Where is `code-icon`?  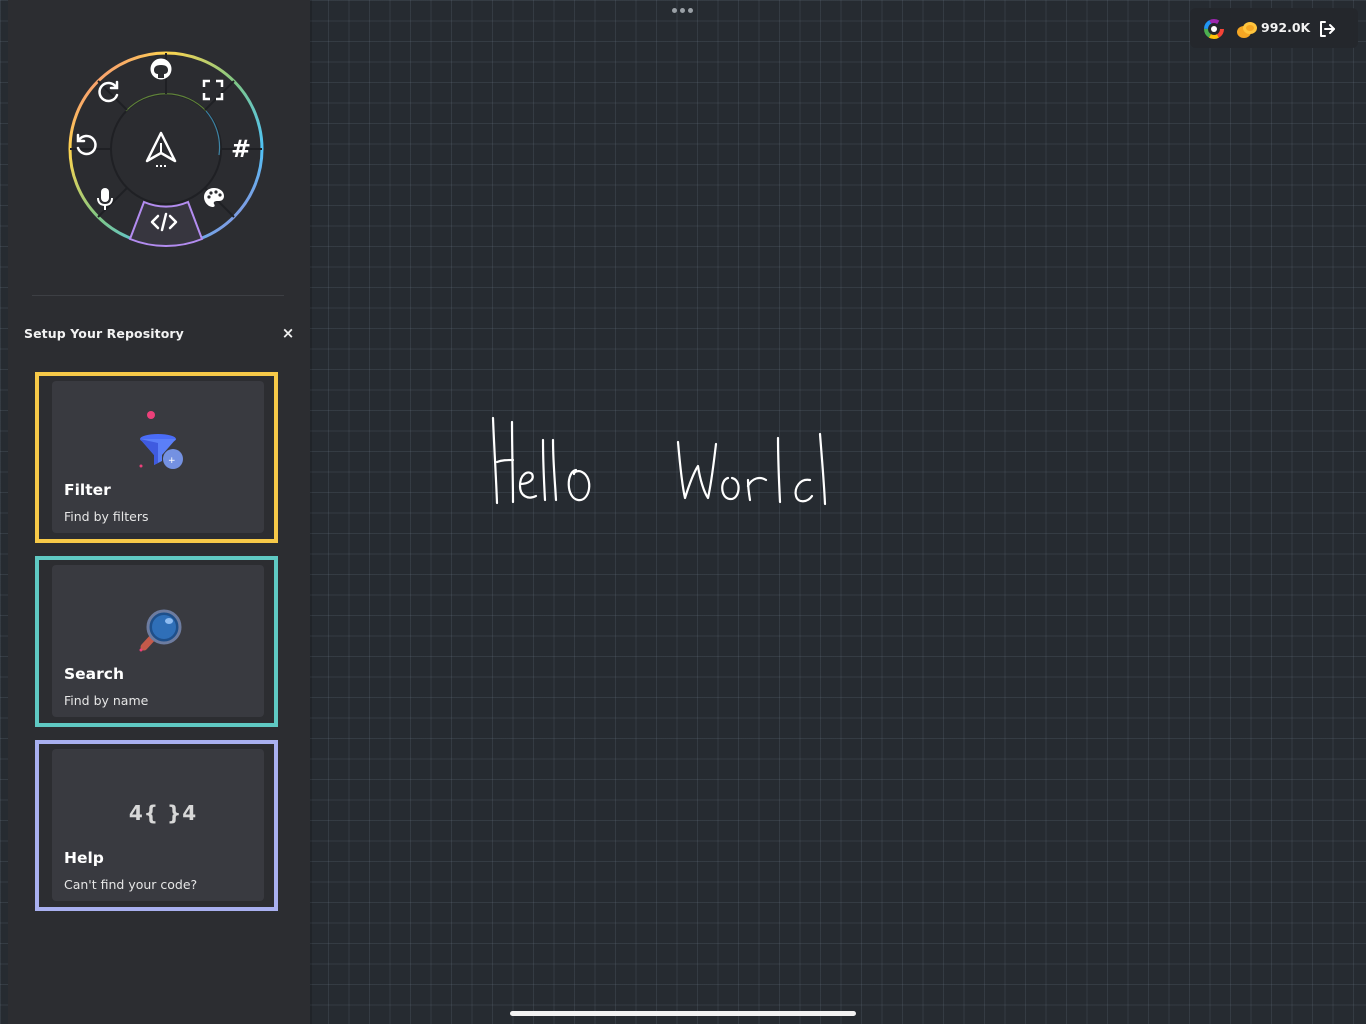 code-icon is located at coordinates (166, 228).